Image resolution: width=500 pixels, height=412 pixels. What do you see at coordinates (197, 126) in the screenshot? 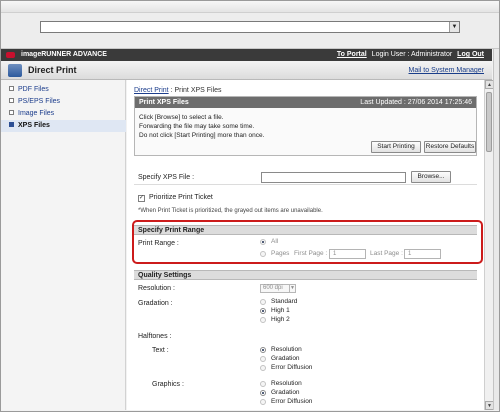
I see `instruction-line: Forwarding the file may take some time.` at bounding box center [197, 126].